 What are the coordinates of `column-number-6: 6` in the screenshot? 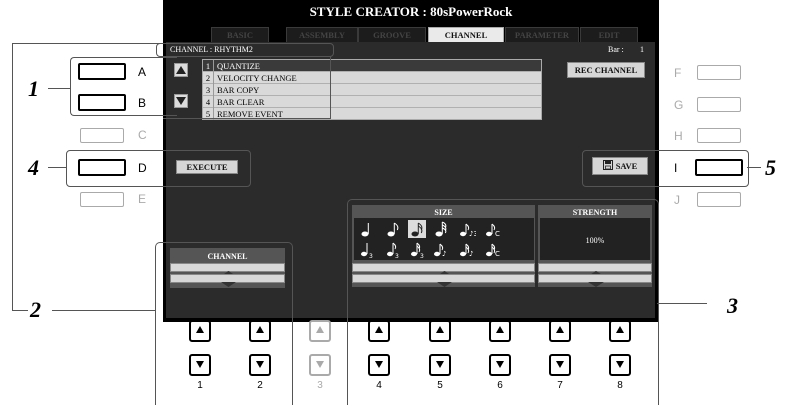 It's located at (500, 385).